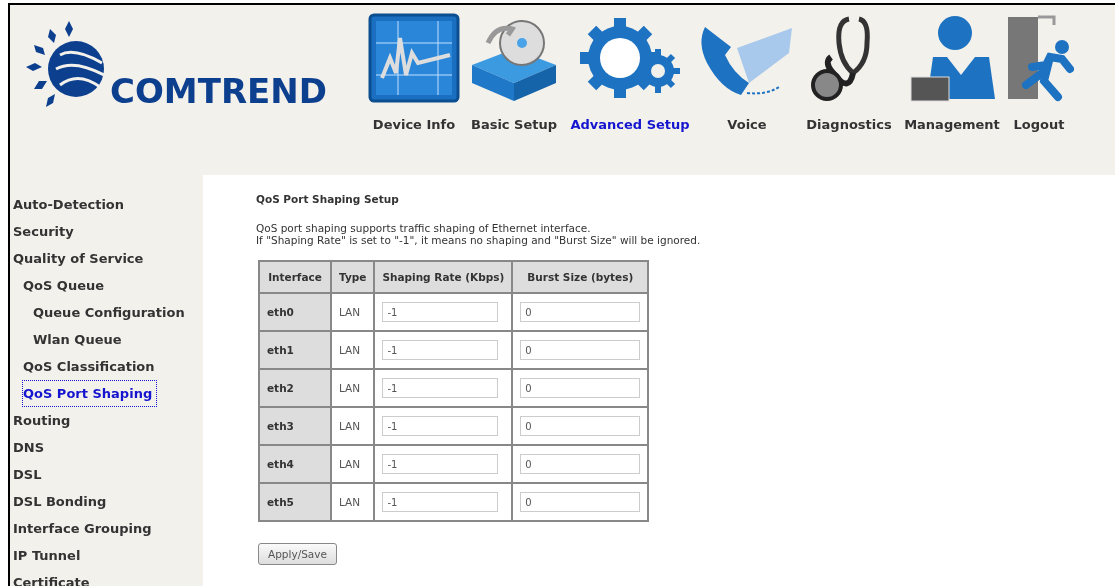  What do you see at coordinates (62, 501) in the screenshot?
I see `sidebar-link: DSL Bonding` at bounding box center [62, 501].